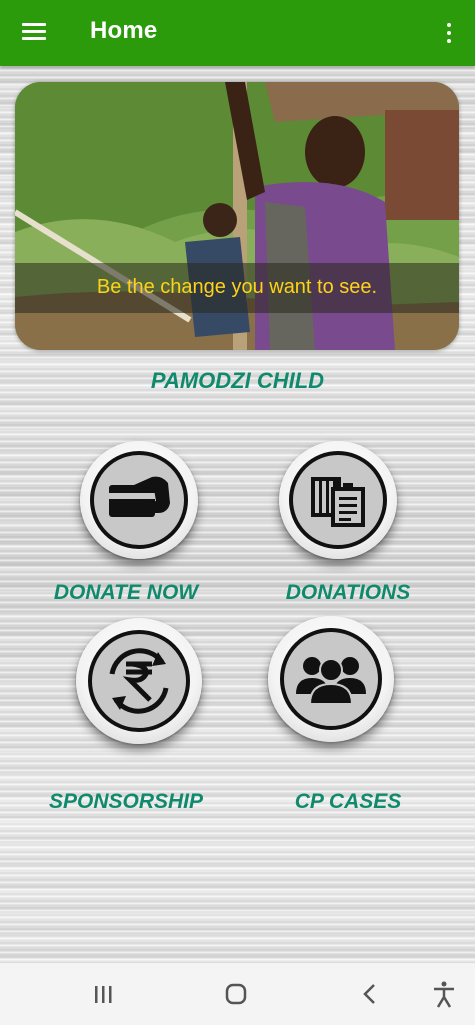  What do you see at coordinates (370, 994) in the screenshot?
I see `back-icon` at bounding box center [370, 994].